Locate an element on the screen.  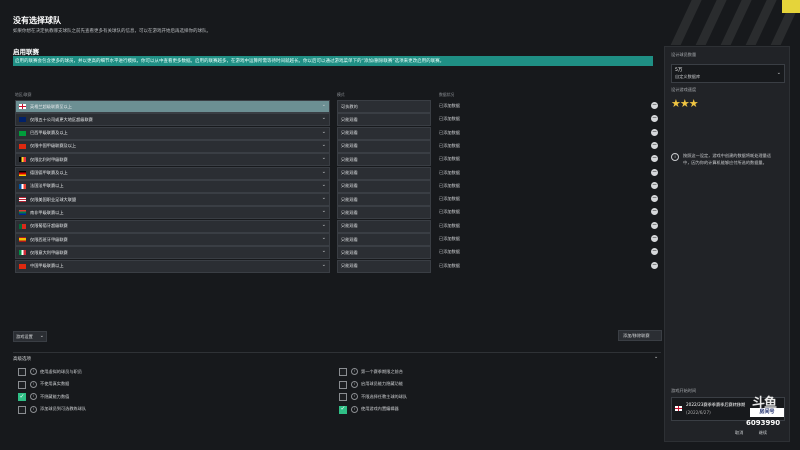
south-africa-flag-icon is located at coordinates (22, 213).